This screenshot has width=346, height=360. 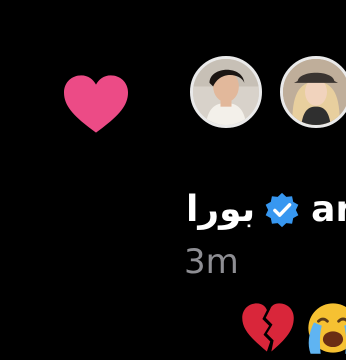 What do you see at coordinates (220, 210) in the screenshot?
I see `display-name: بورا` at bounding box center [220, 210].